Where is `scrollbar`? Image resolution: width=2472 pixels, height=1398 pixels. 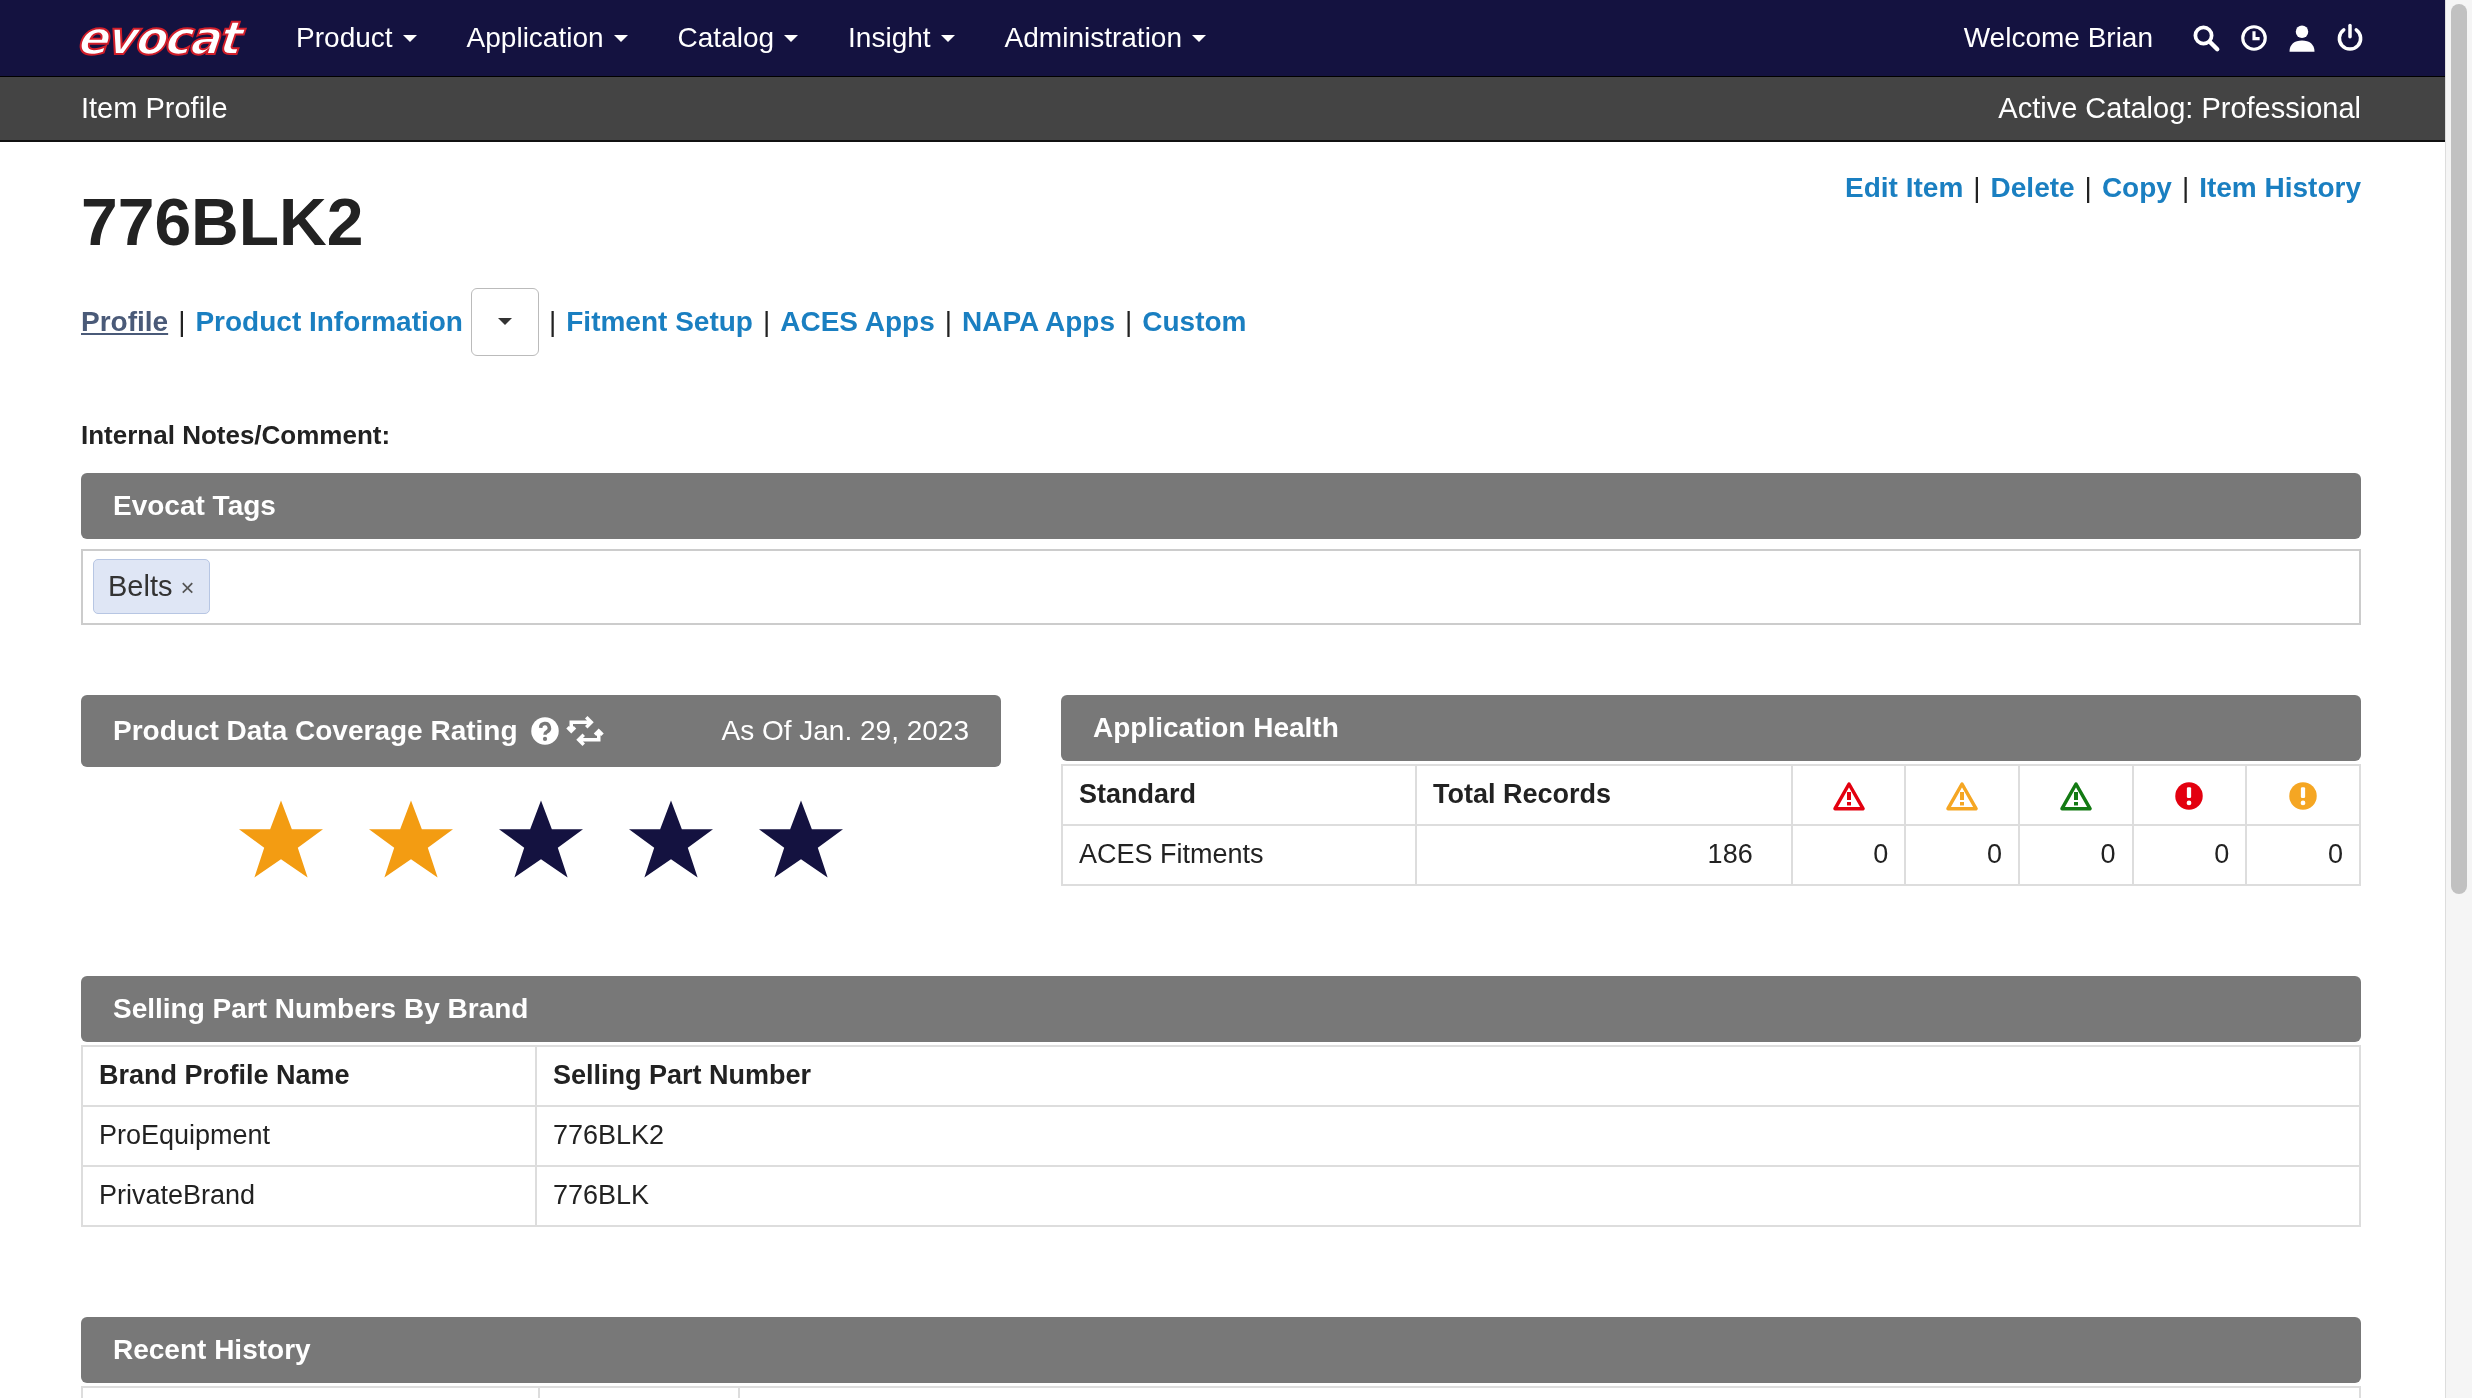 scrollbar is located at coordinates (2458, 699).